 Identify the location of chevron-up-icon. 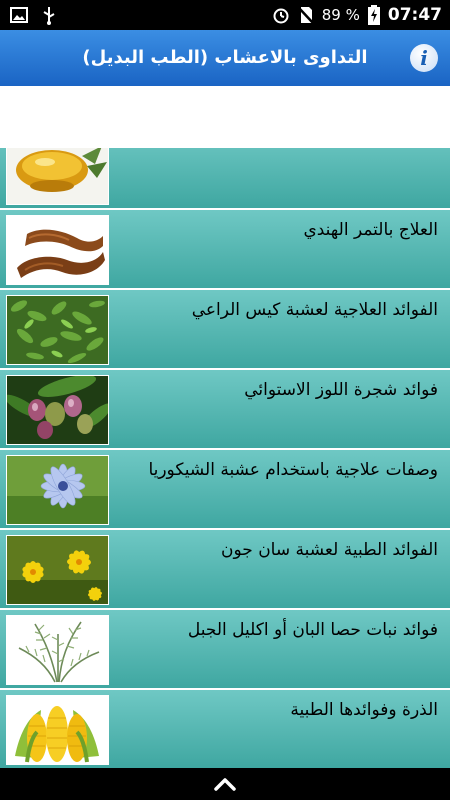
(225, 784).